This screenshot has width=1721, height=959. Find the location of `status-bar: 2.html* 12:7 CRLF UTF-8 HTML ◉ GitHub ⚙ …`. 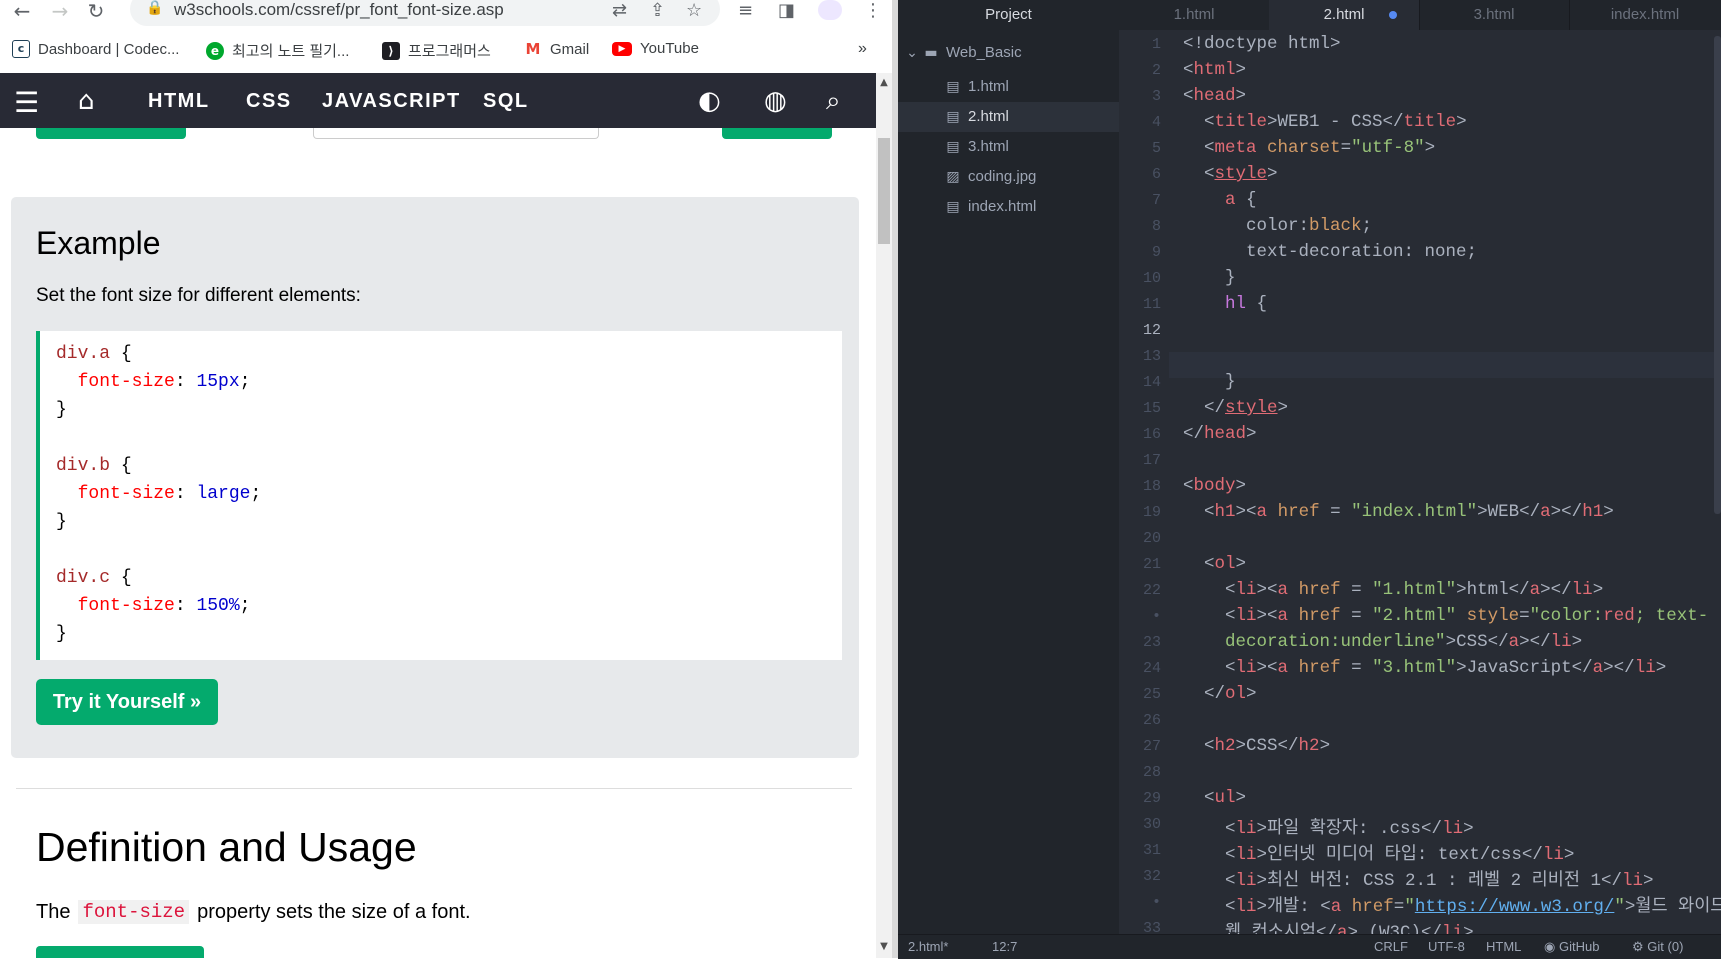

status-bar: 2.html* 12:7 CRLF UTF-8 HTML ◉ GitHub ⚙ … is located at coordinates (1309, 946).